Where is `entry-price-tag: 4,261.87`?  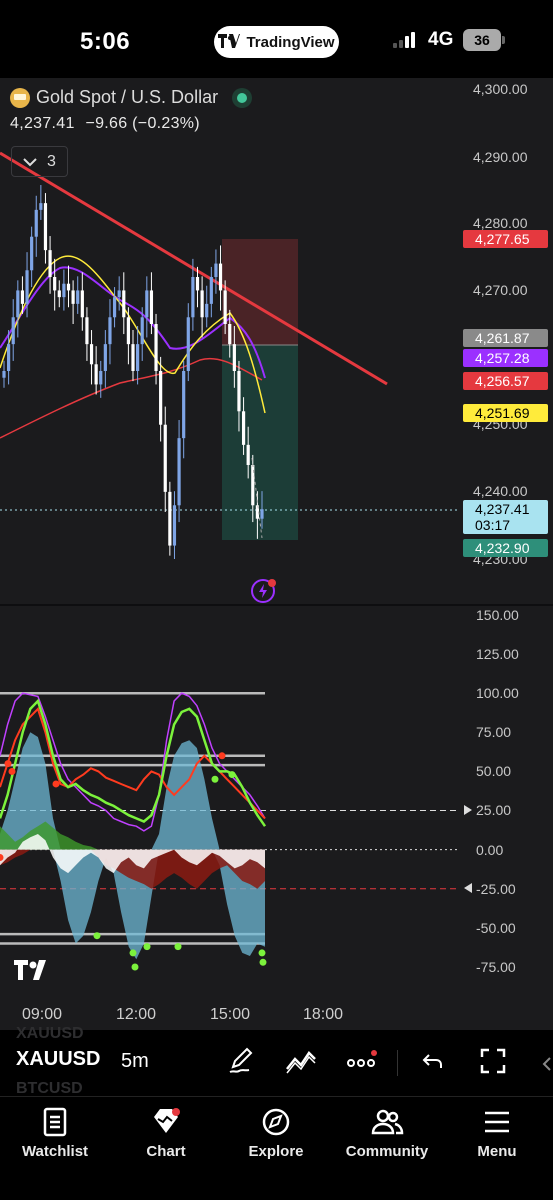
entry-price-tag: 4,261.87 is located at coordinates (505, 338).